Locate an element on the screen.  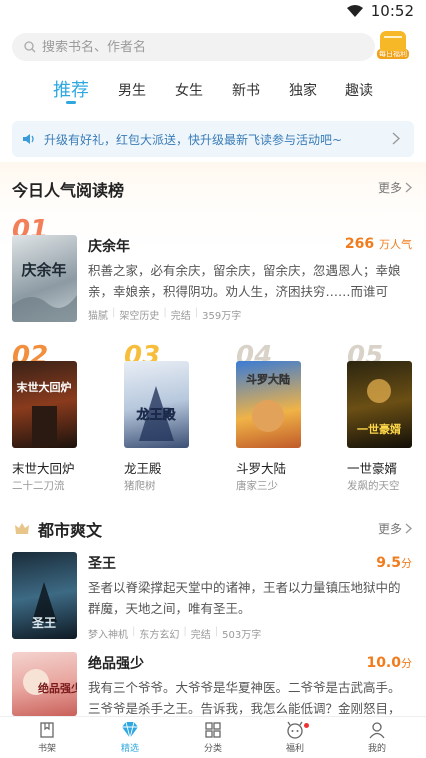
notification-dot is located at coordinates (306, 725).